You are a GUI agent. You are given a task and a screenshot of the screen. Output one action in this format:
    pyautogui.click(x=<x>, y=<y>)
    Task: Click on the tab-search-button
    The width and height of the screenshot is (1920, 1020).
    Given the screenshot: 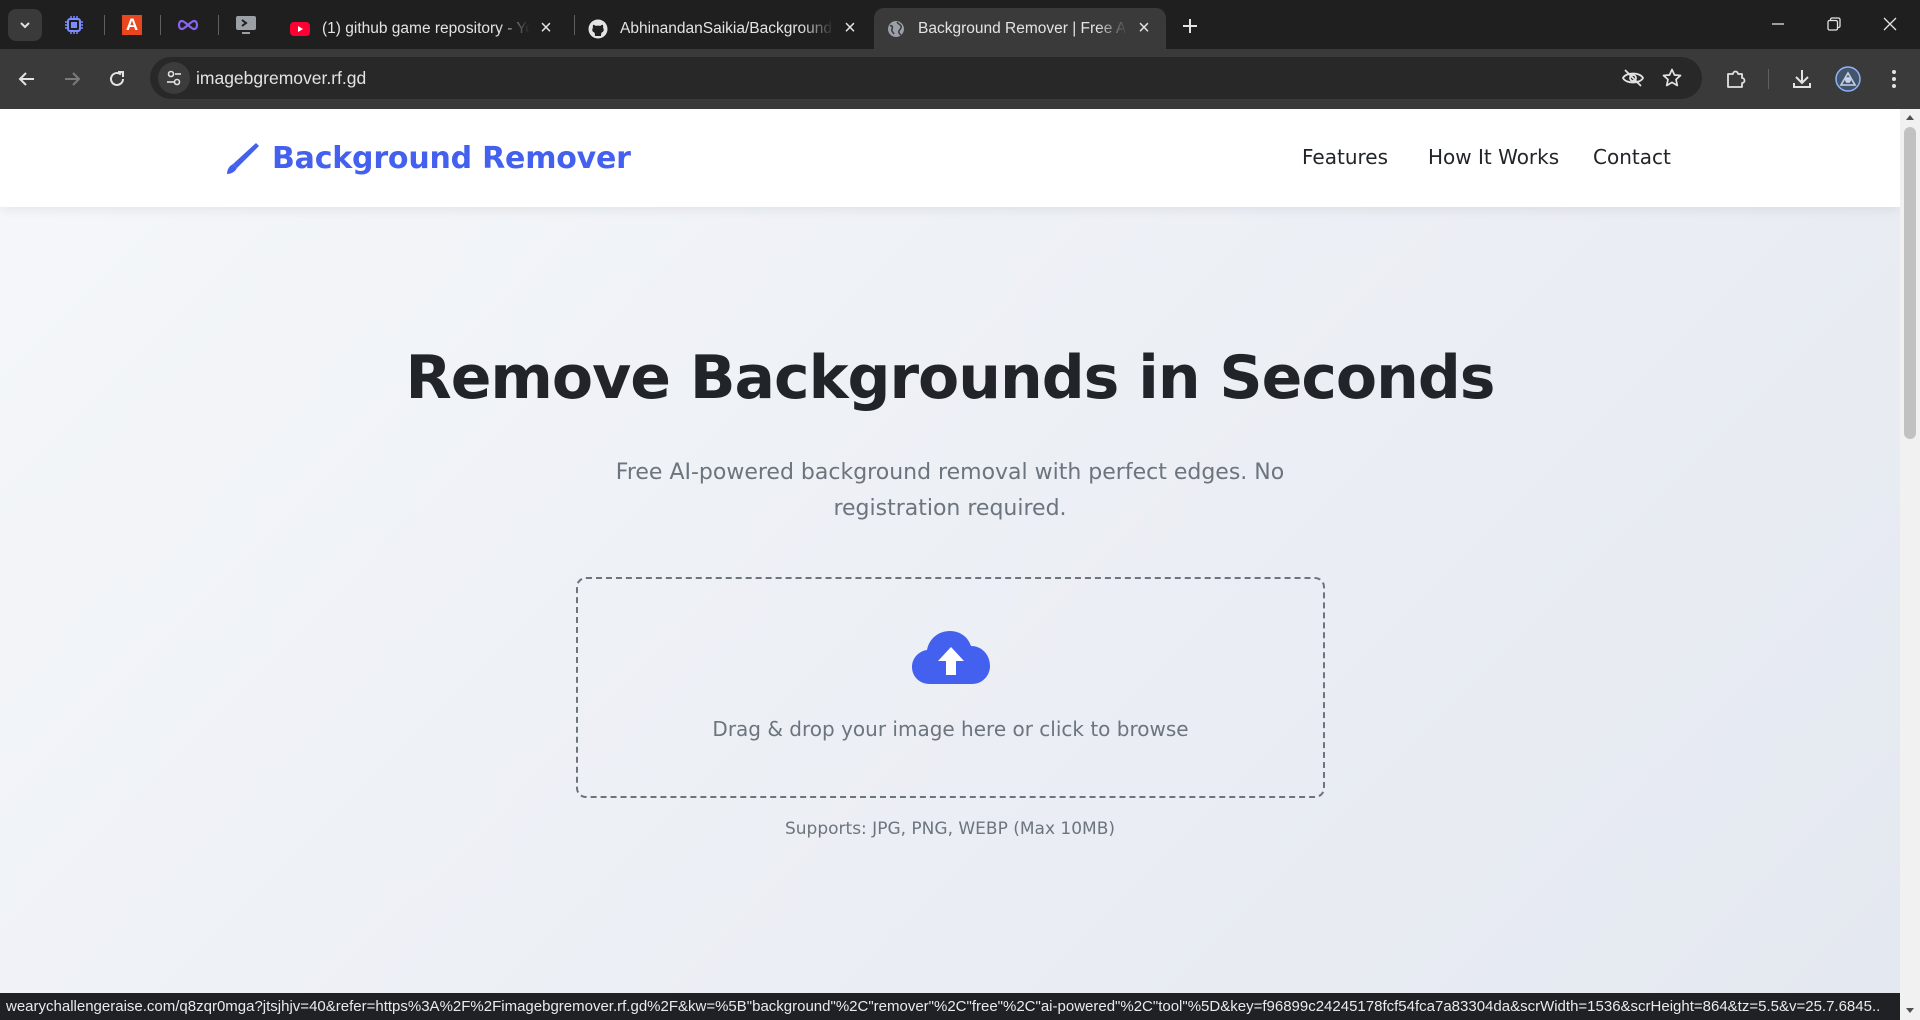 What is the action you would take?
    pyautogui.click(x=25, y=25)
    